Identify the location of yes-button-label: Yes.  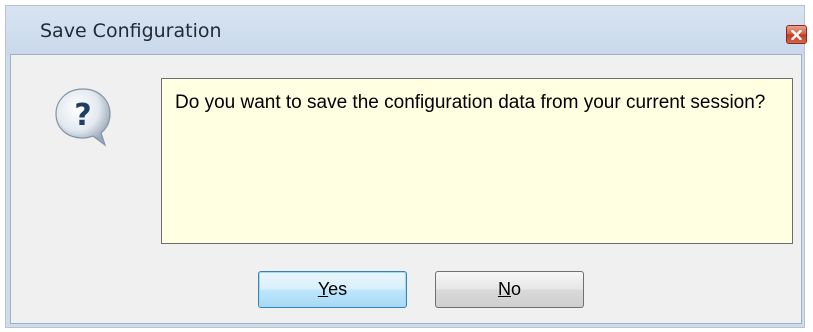
(332, 289).